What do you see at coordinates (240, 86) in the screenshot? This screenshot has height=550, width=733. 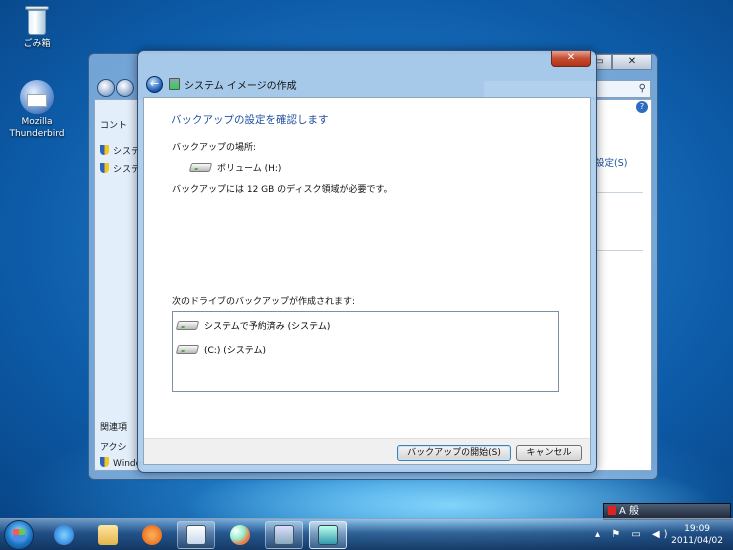 I see `dialog-title: システム イメージの作成` at bounding box center [240, 86].